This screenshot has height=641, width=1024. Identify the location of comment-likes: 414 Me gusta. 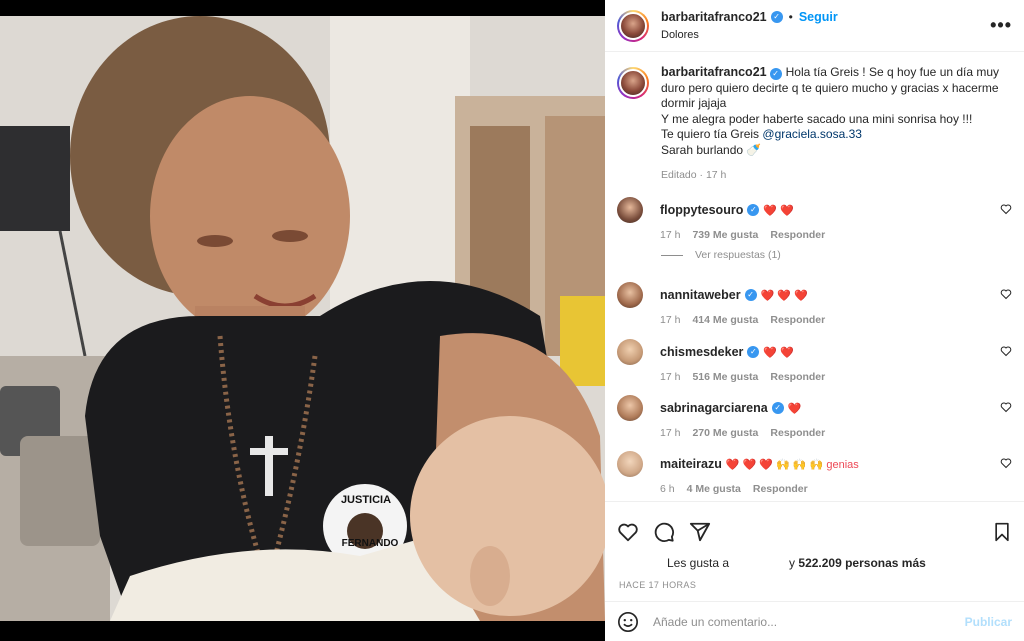
(725, 320).